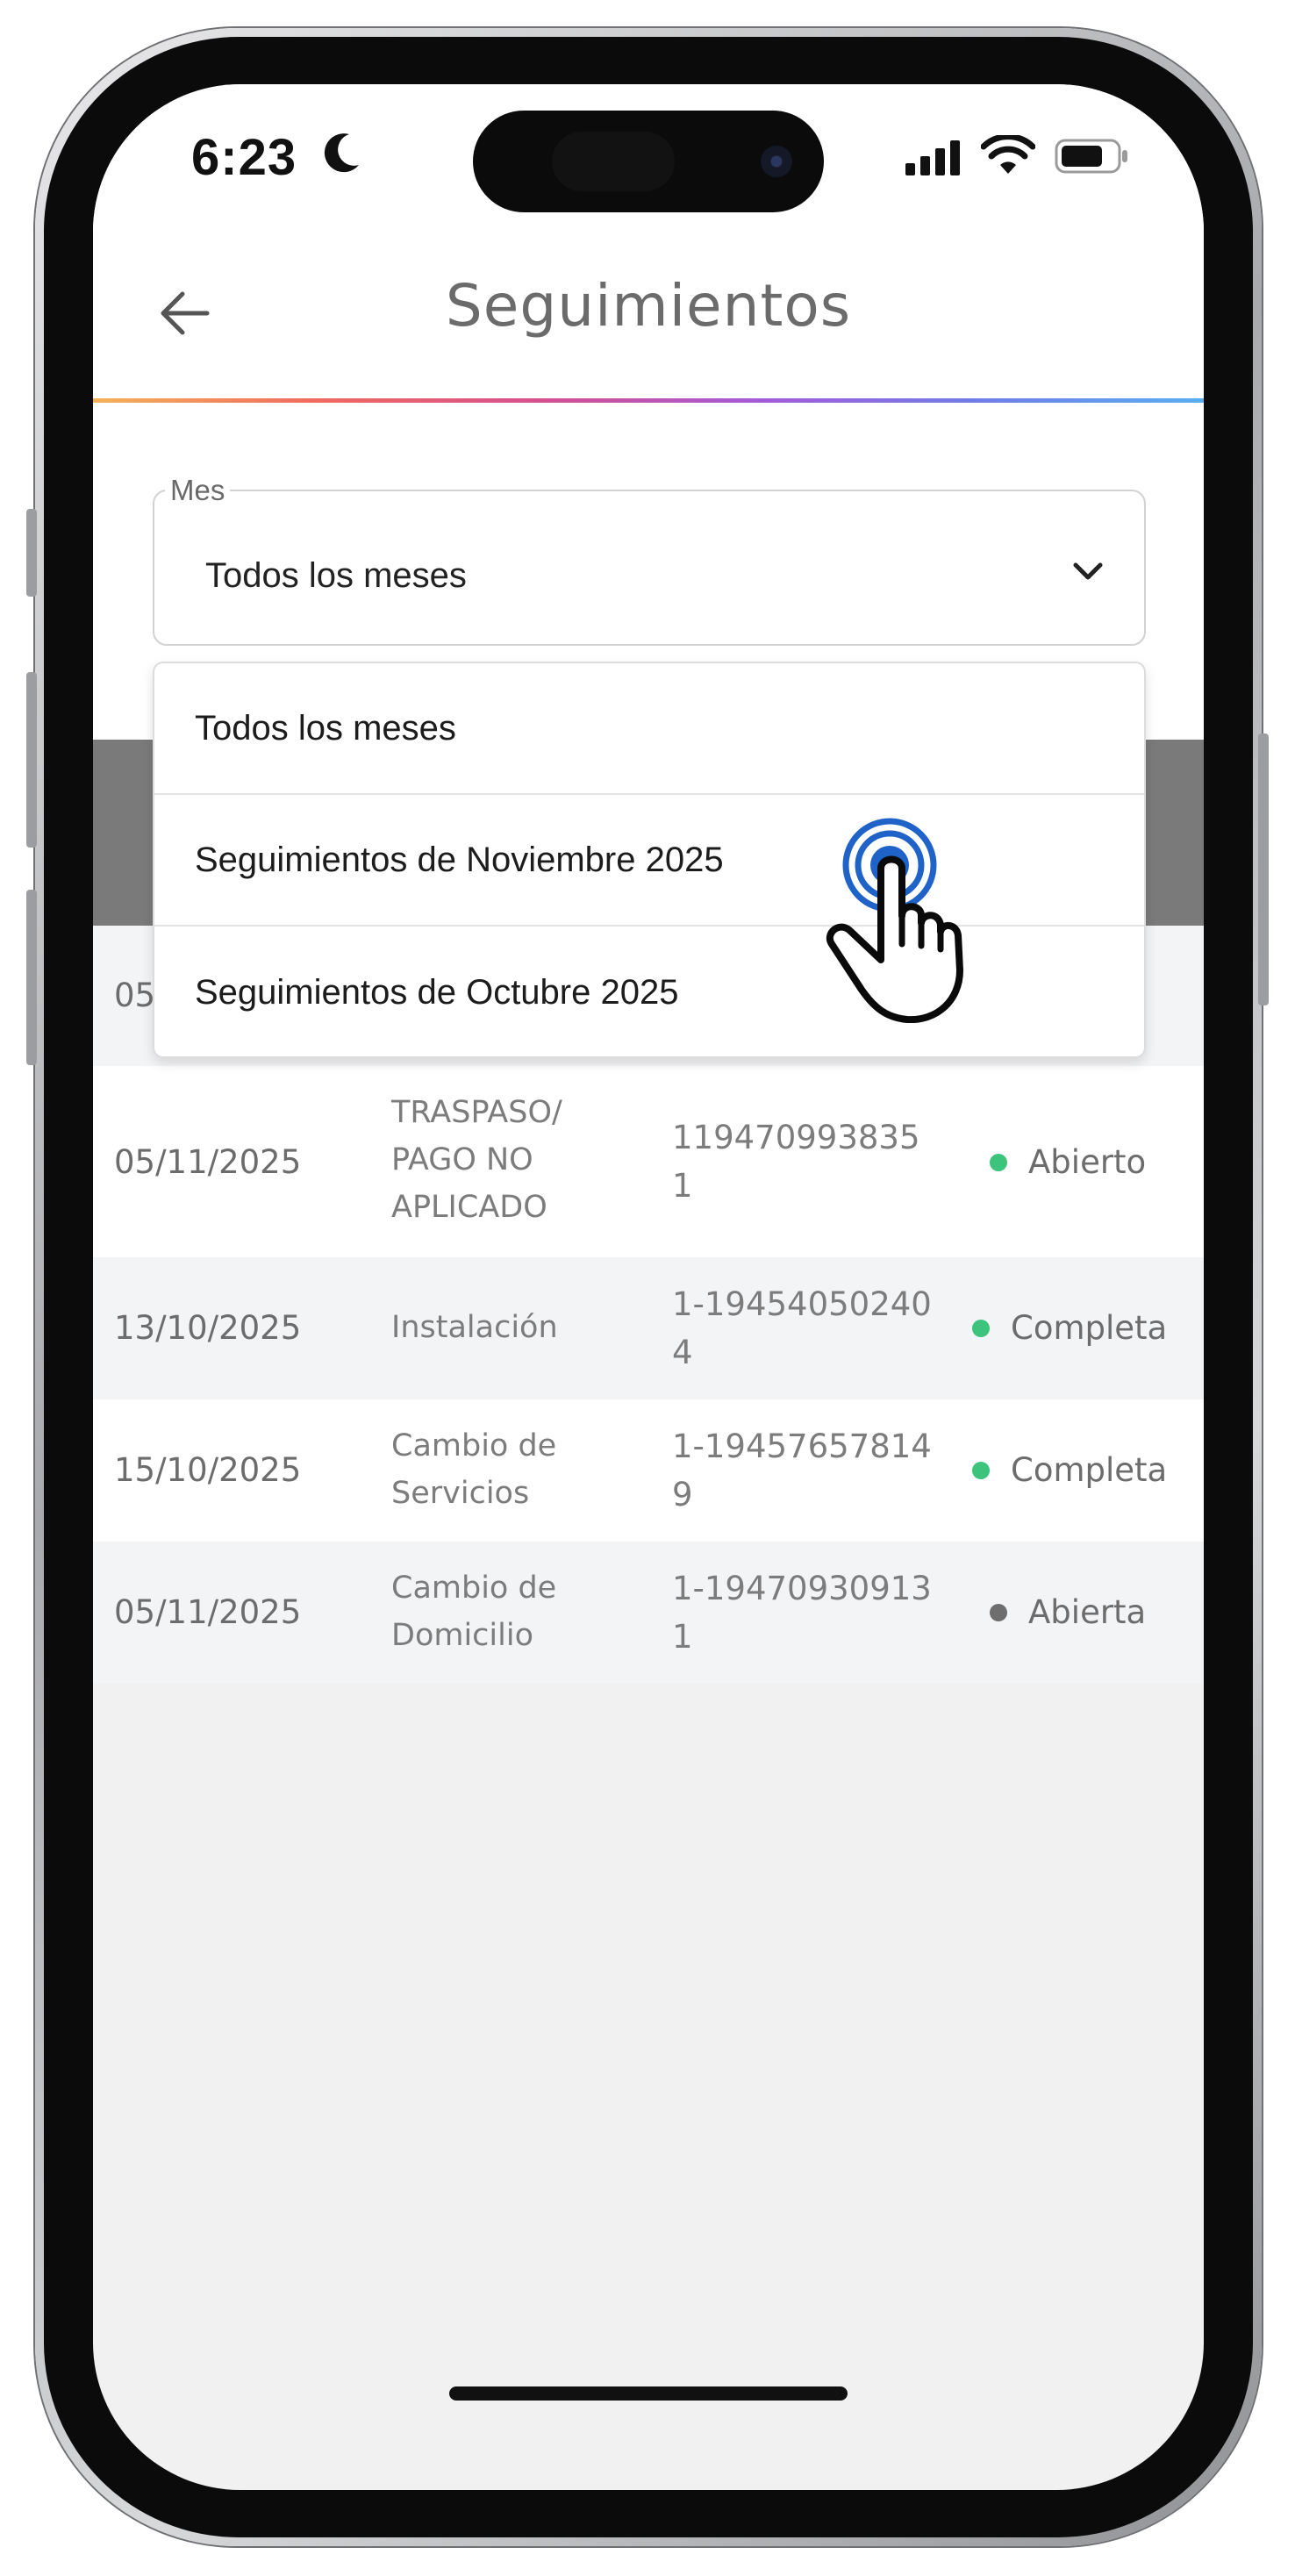 This screenshot has width=1295, height=2576. Describe the element at coordinates (208, 1470) in the screenshot. I see `row-date: 15/10/2025` at that location.